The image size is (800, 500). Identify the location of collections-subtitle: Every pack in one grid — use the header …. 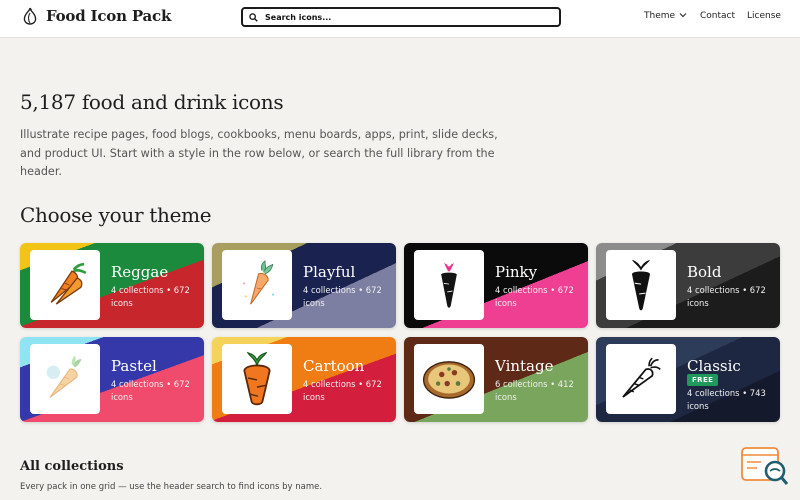
(171, 487).